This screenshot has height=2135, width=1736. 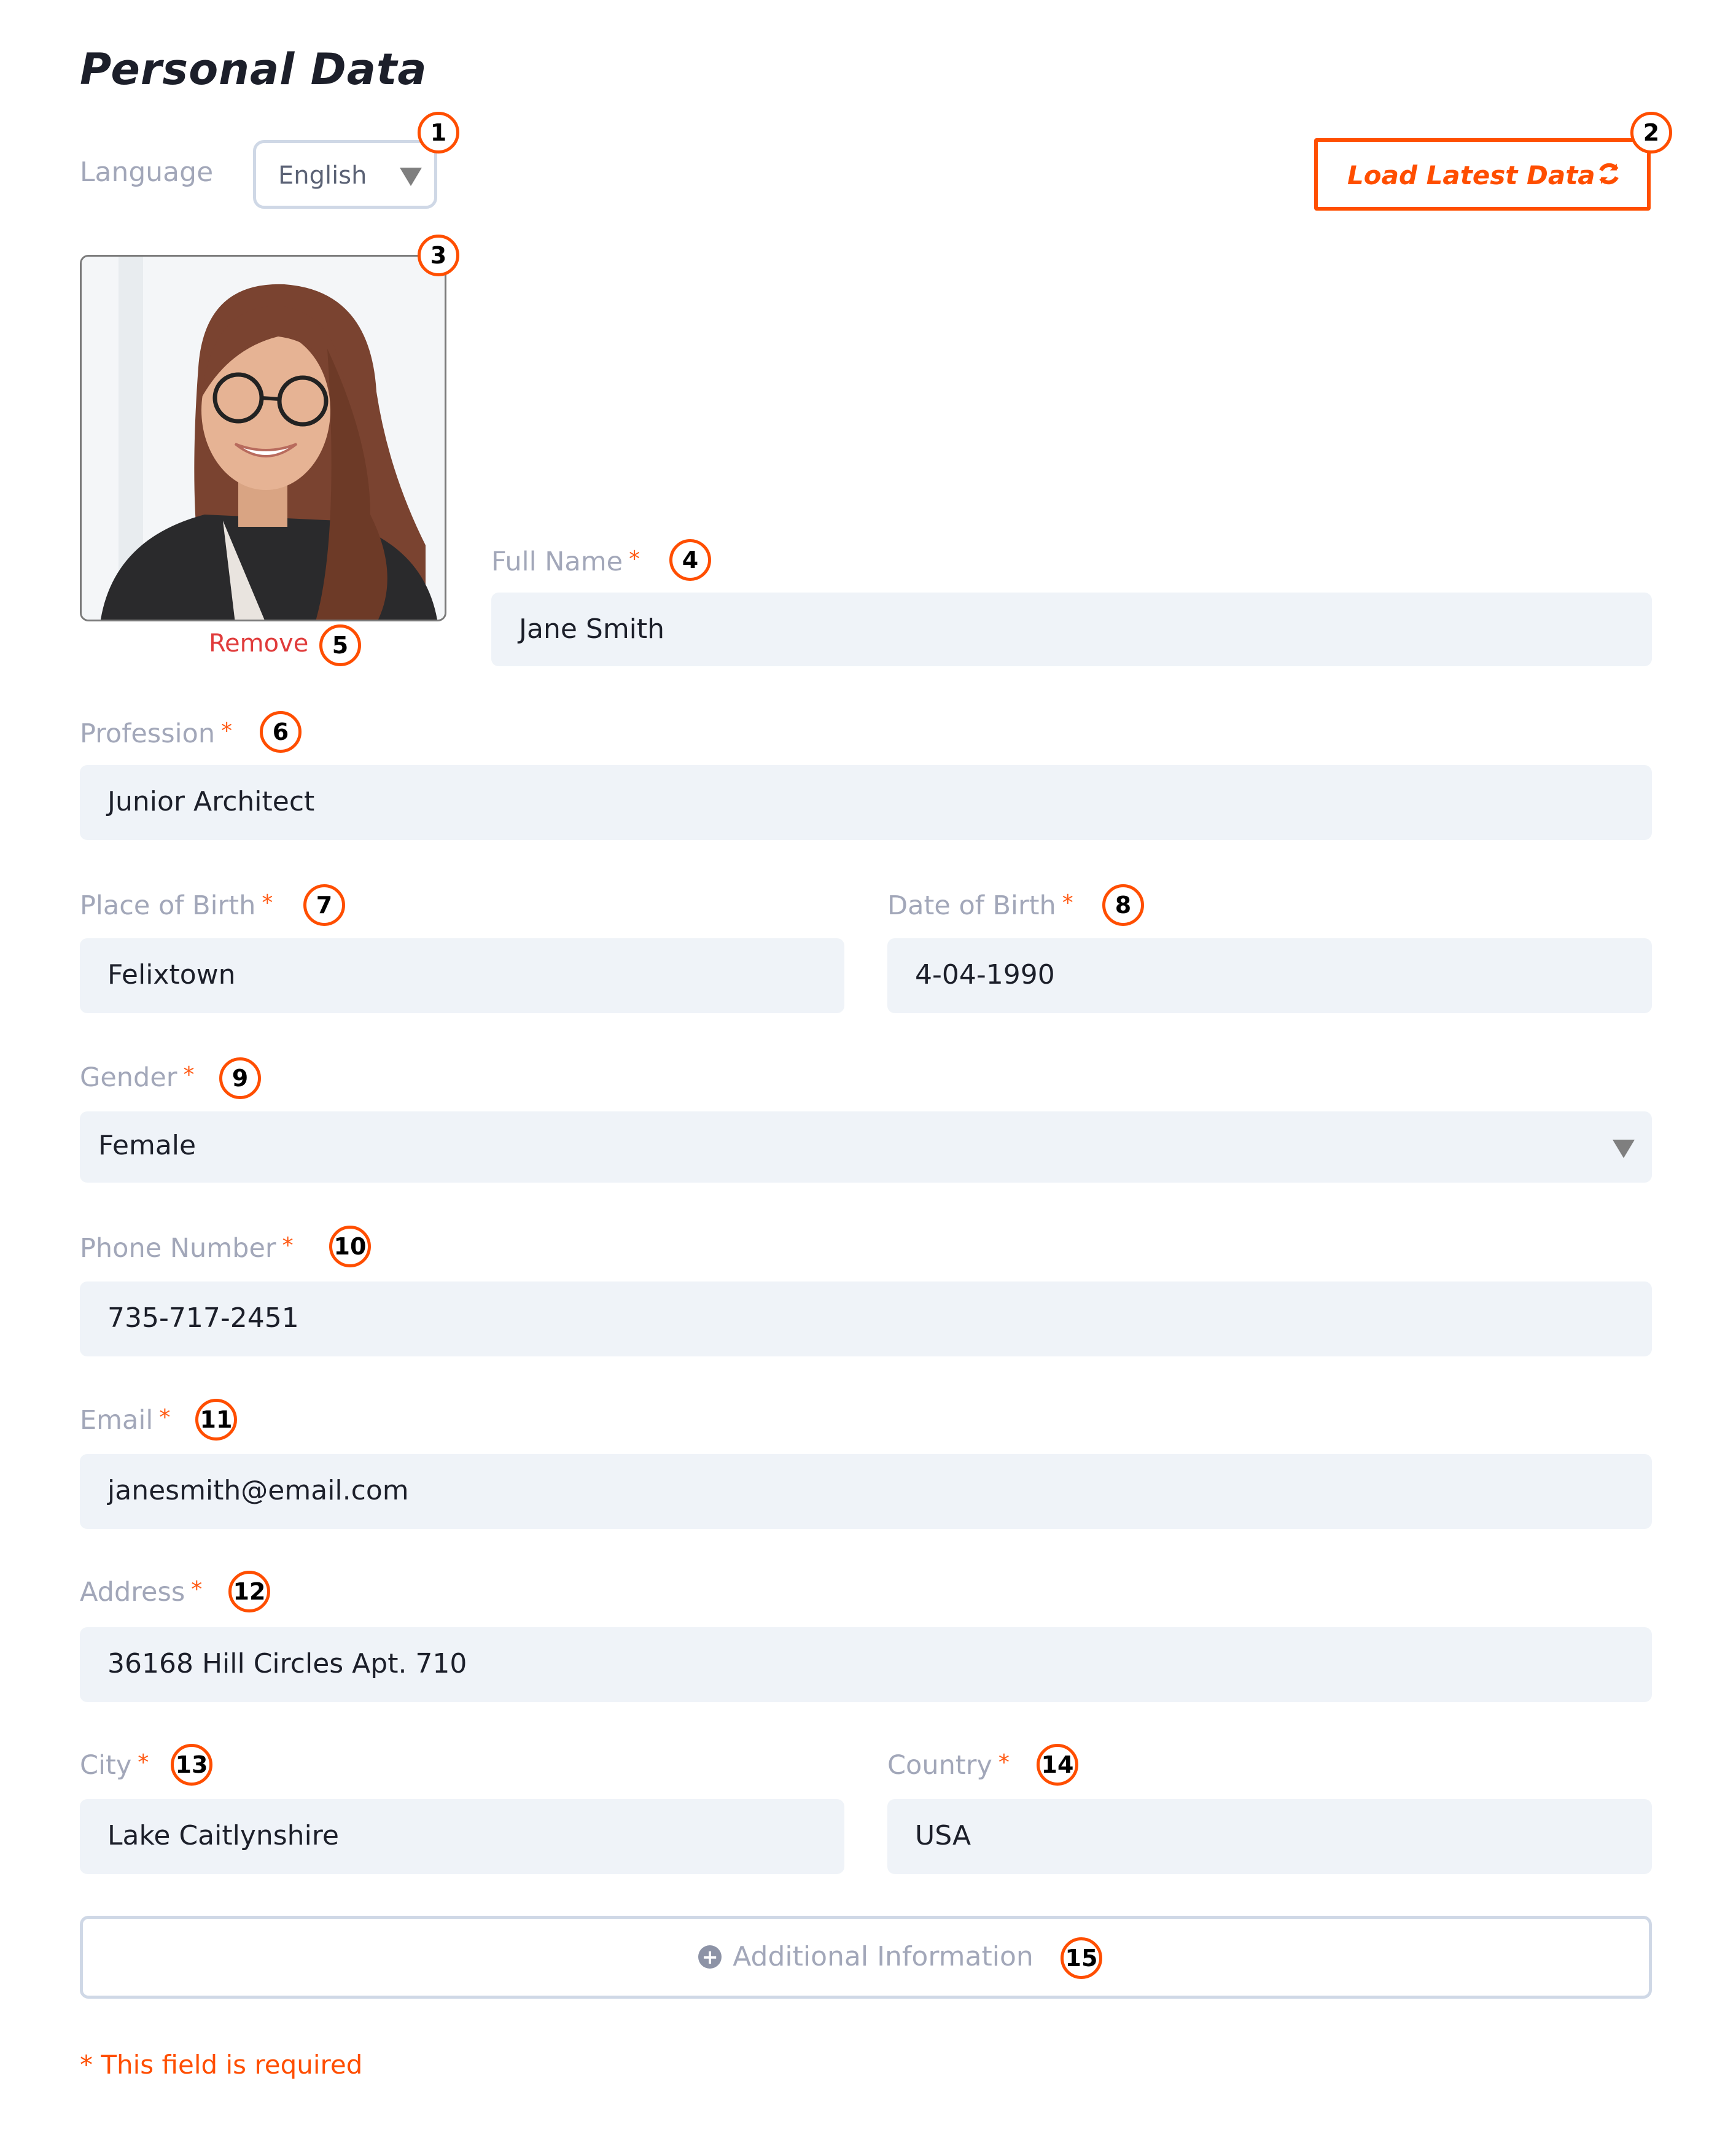 I want to click on profile-photo-image, so click(x=263, y=438).